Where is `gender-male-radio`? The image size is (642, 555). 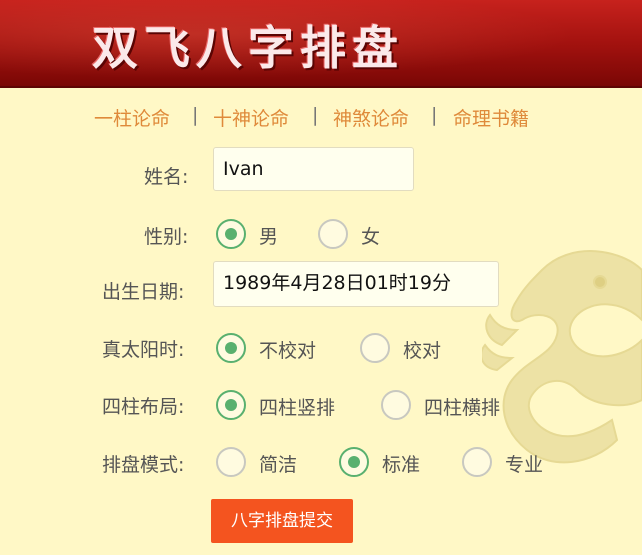
gender-male-radio is located at coordinates (231, 234).